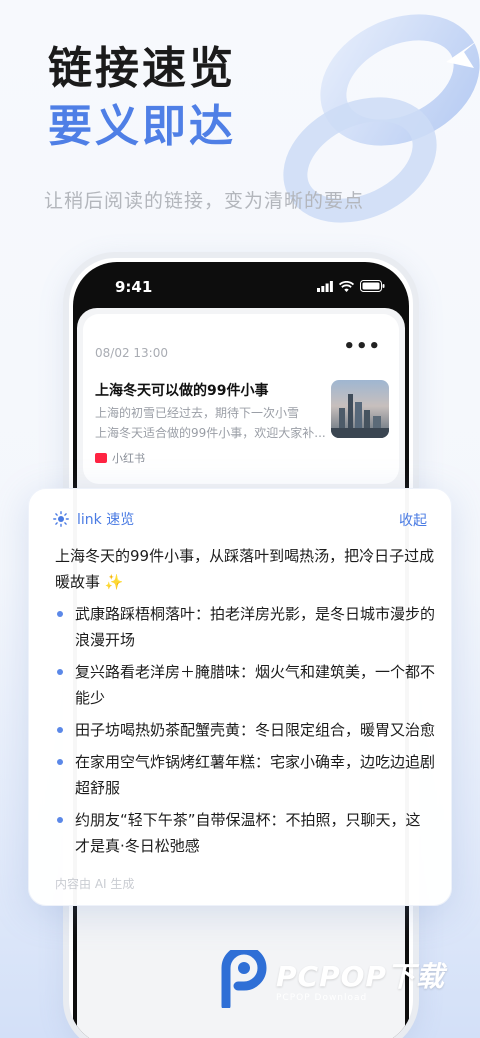  What do you see at coordinates (325, 286) in the screenshot?
I see `signal-icon` at bounding box center [325, 286].